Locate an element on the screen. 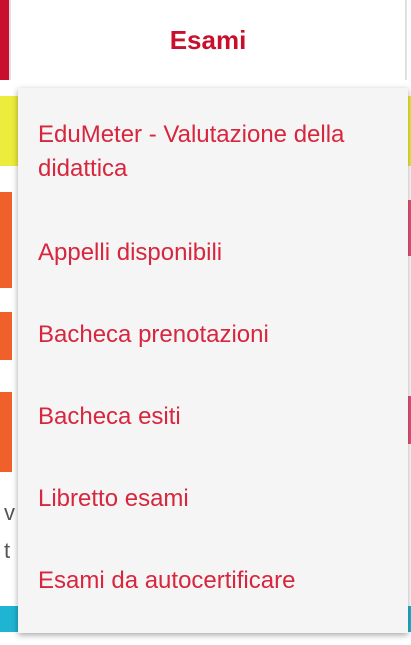 The height and width of the screenshot is (645, 411). menu-header-esami: Esami is located at coordinates (208, 40).